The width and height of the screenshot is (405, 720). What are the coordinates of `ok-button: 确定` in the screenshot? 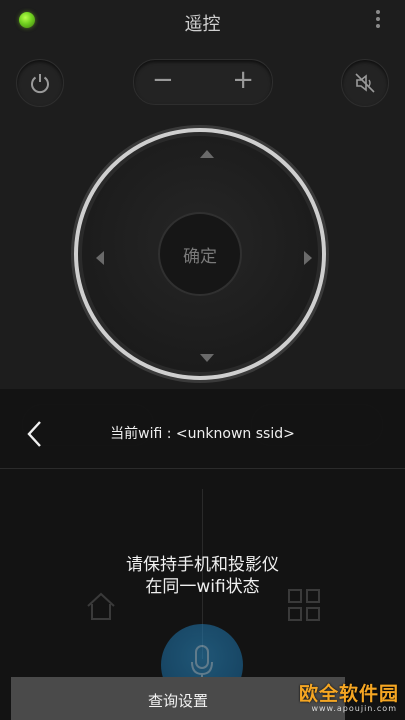 It's located at (200, 254).